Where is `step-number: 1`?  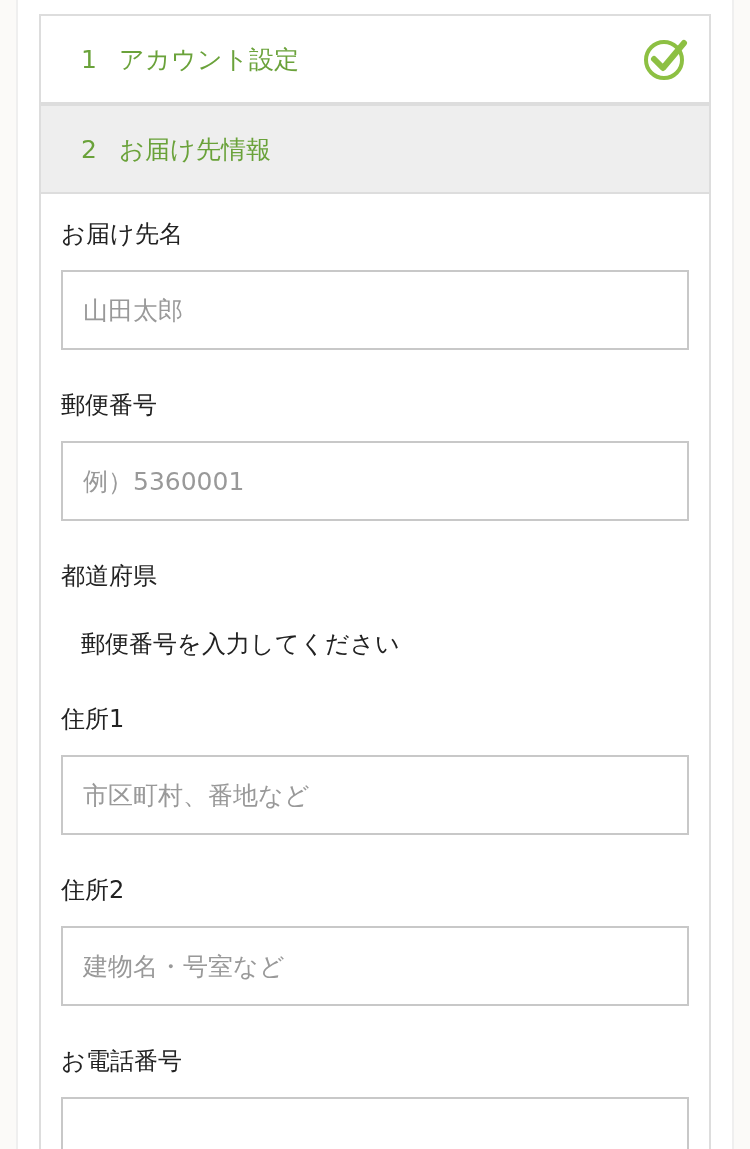
step-number: 1 is located at coordinates (89, 59).